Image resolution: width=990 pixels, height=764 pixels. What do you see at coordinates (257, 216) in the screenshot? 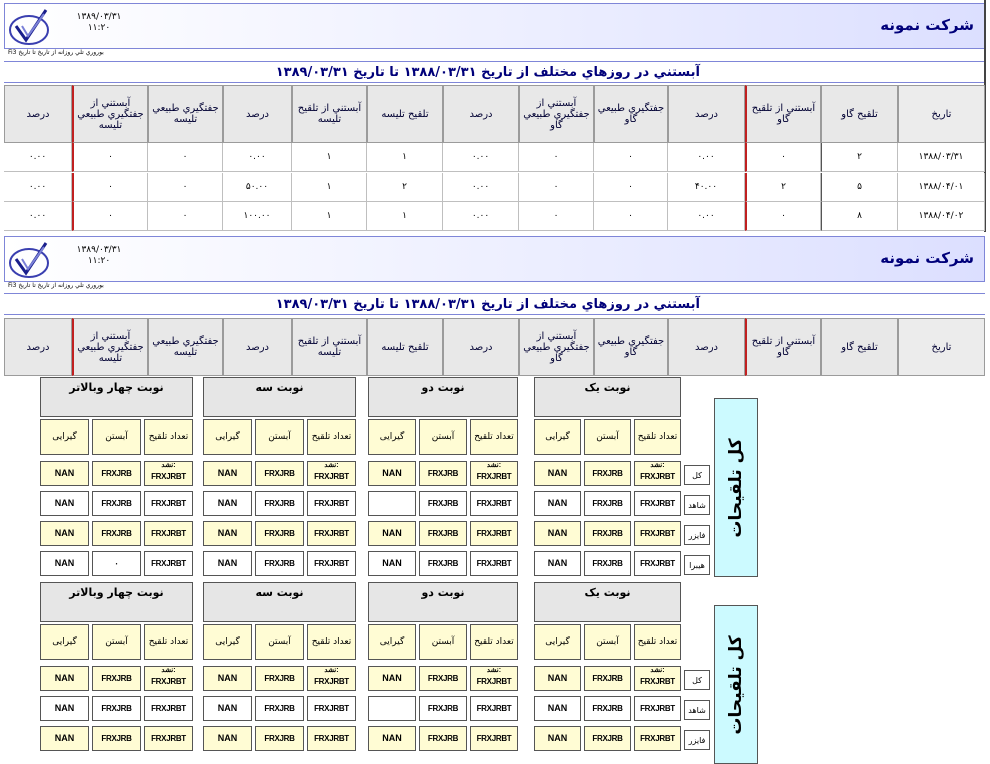
I see `table-cell: ۱۰۰.۰۰` at bounding box center [257, 216].